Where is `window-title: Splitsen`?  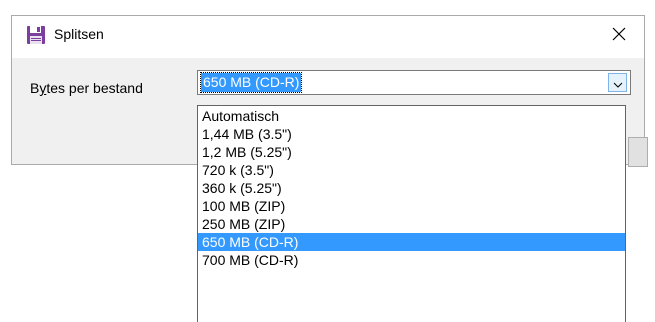
window-title: Splitsen is located at coordinates (79, 34).